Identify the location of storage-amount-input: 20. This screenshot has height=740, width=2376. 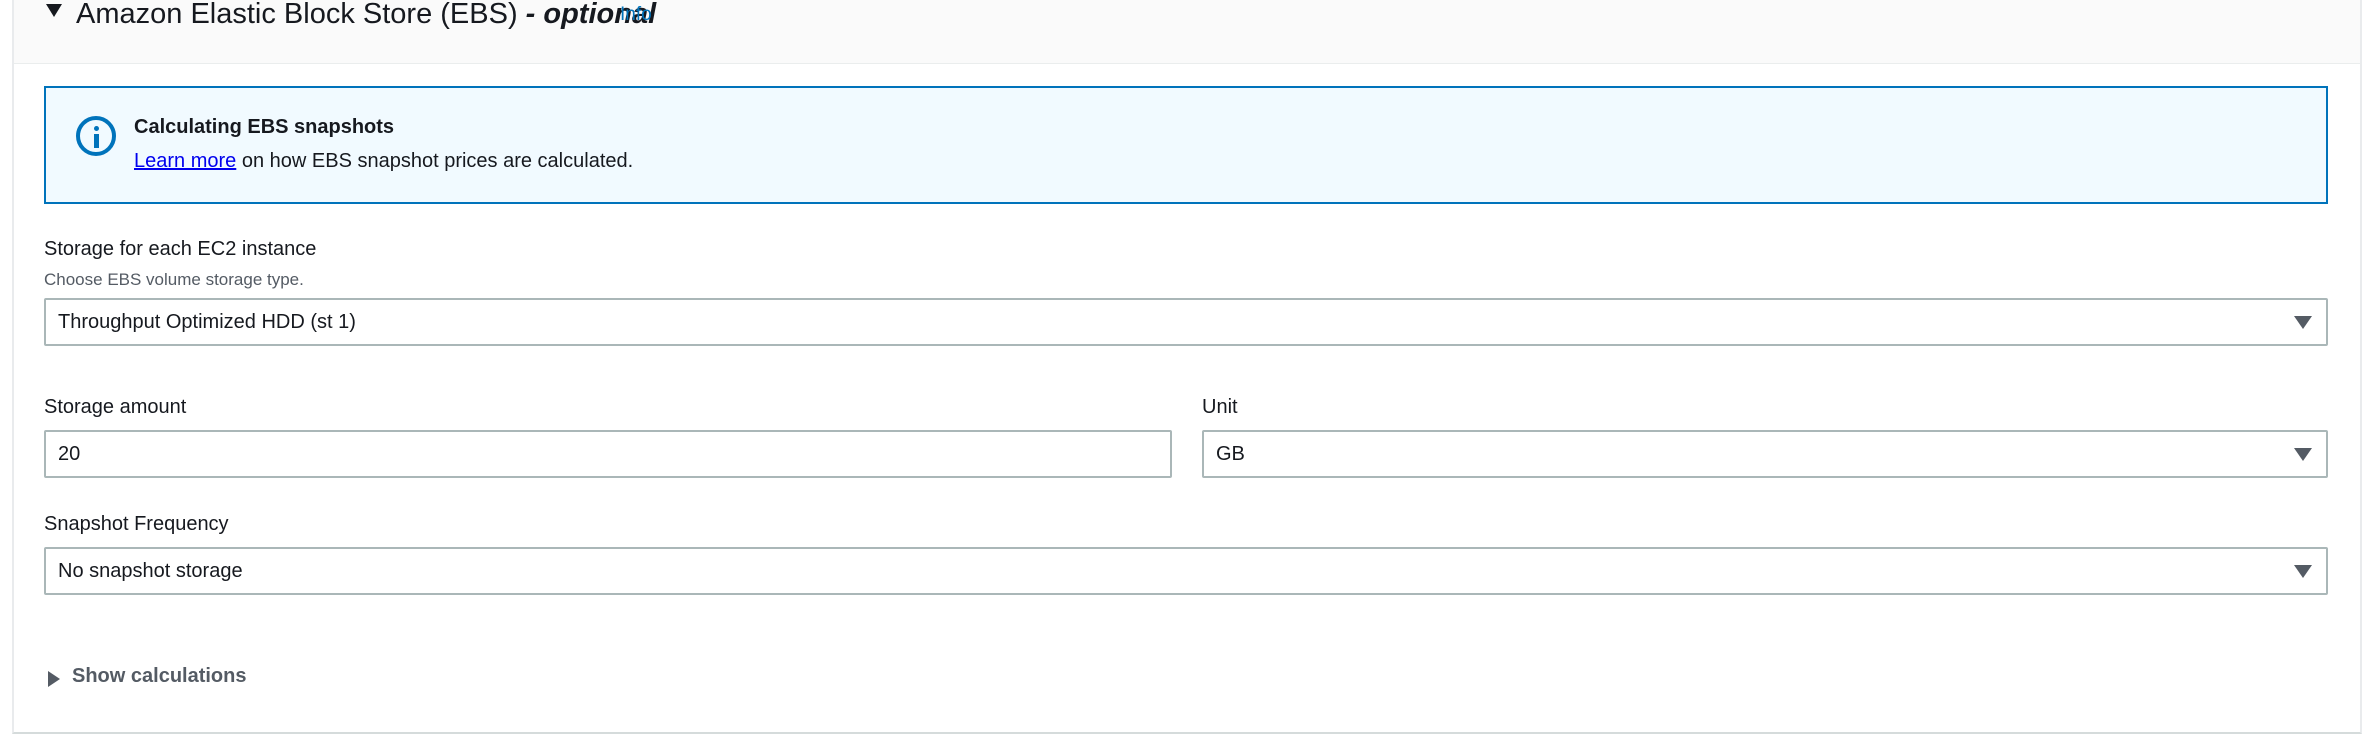
(608, 454).